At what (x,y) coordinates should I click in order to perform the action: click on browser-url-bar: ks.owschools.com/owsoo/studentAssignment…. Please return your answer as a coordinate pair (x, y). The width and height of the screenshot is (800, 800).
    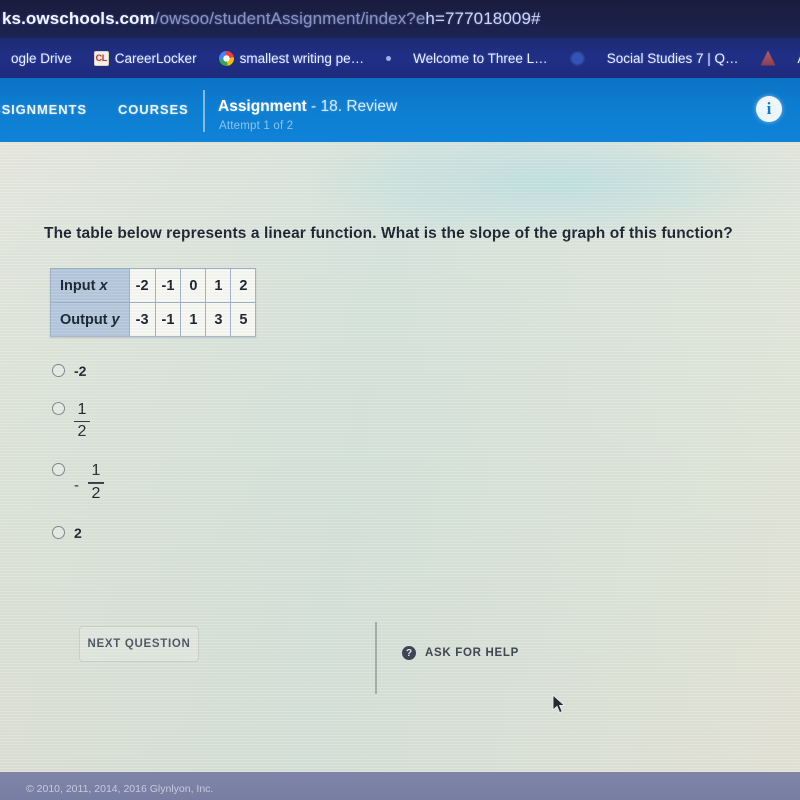
    Looking at the image, I should click on (400, 19).